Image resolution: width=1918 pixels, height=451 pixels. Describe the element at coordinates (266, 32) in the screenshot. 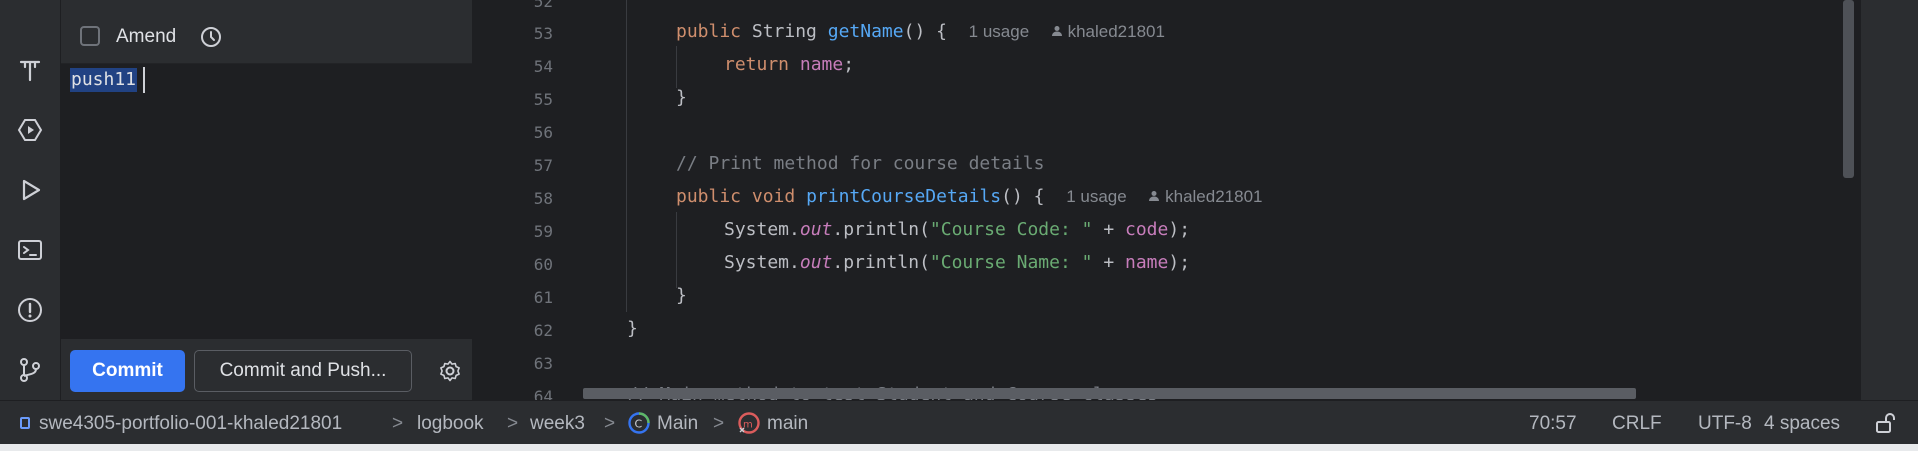

I see `amend-bar: Amend` at that location.